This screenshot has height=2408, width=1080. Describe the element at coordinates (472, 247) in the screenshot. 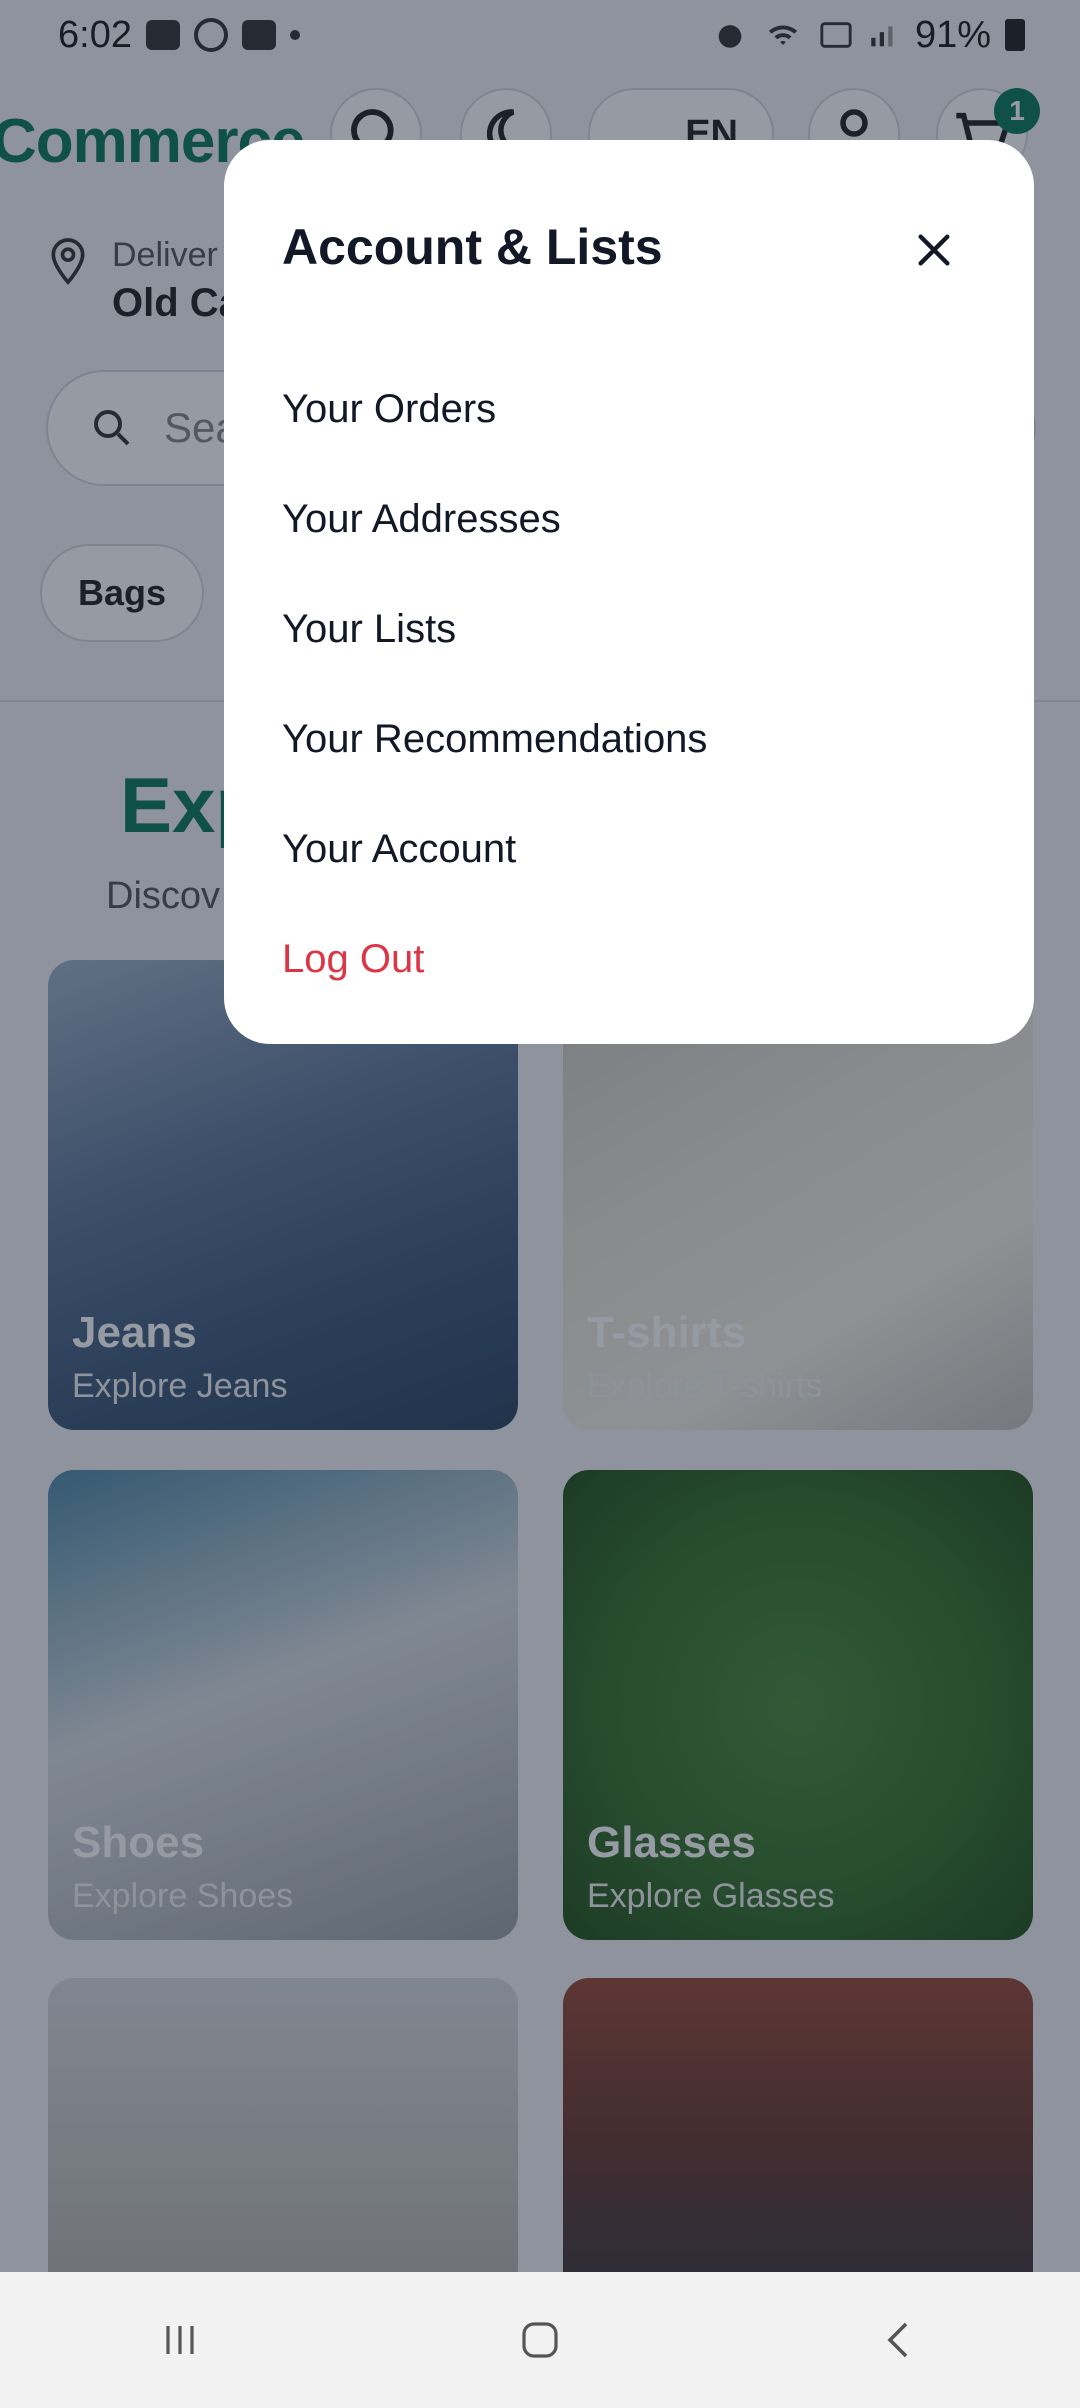

I see `modal-title: Account & Lists` at that location.